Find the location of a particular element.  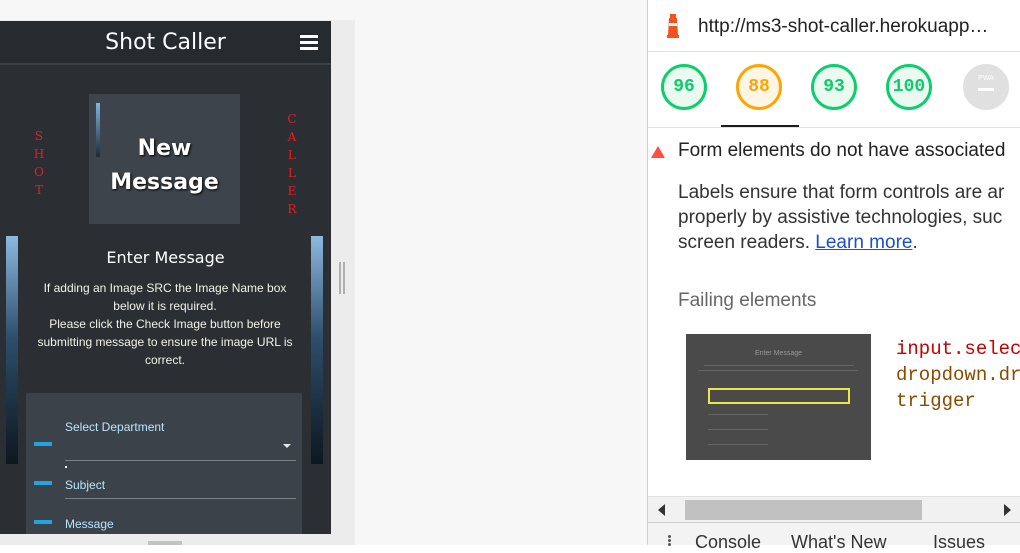

failing-element-selector: input.select dropdown.dro trigger is located at coordinates (958, 375).